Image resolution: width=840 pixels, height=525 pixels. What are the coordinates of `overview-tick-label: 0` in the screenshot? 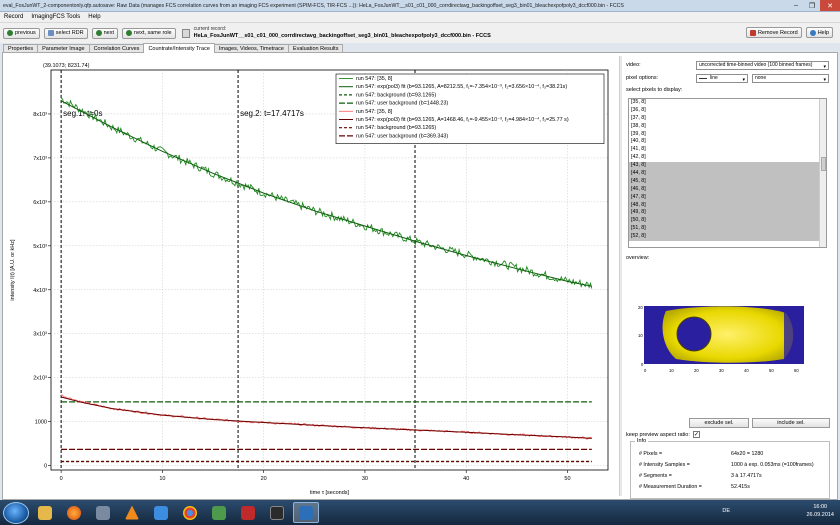 It's located at (642, 364).